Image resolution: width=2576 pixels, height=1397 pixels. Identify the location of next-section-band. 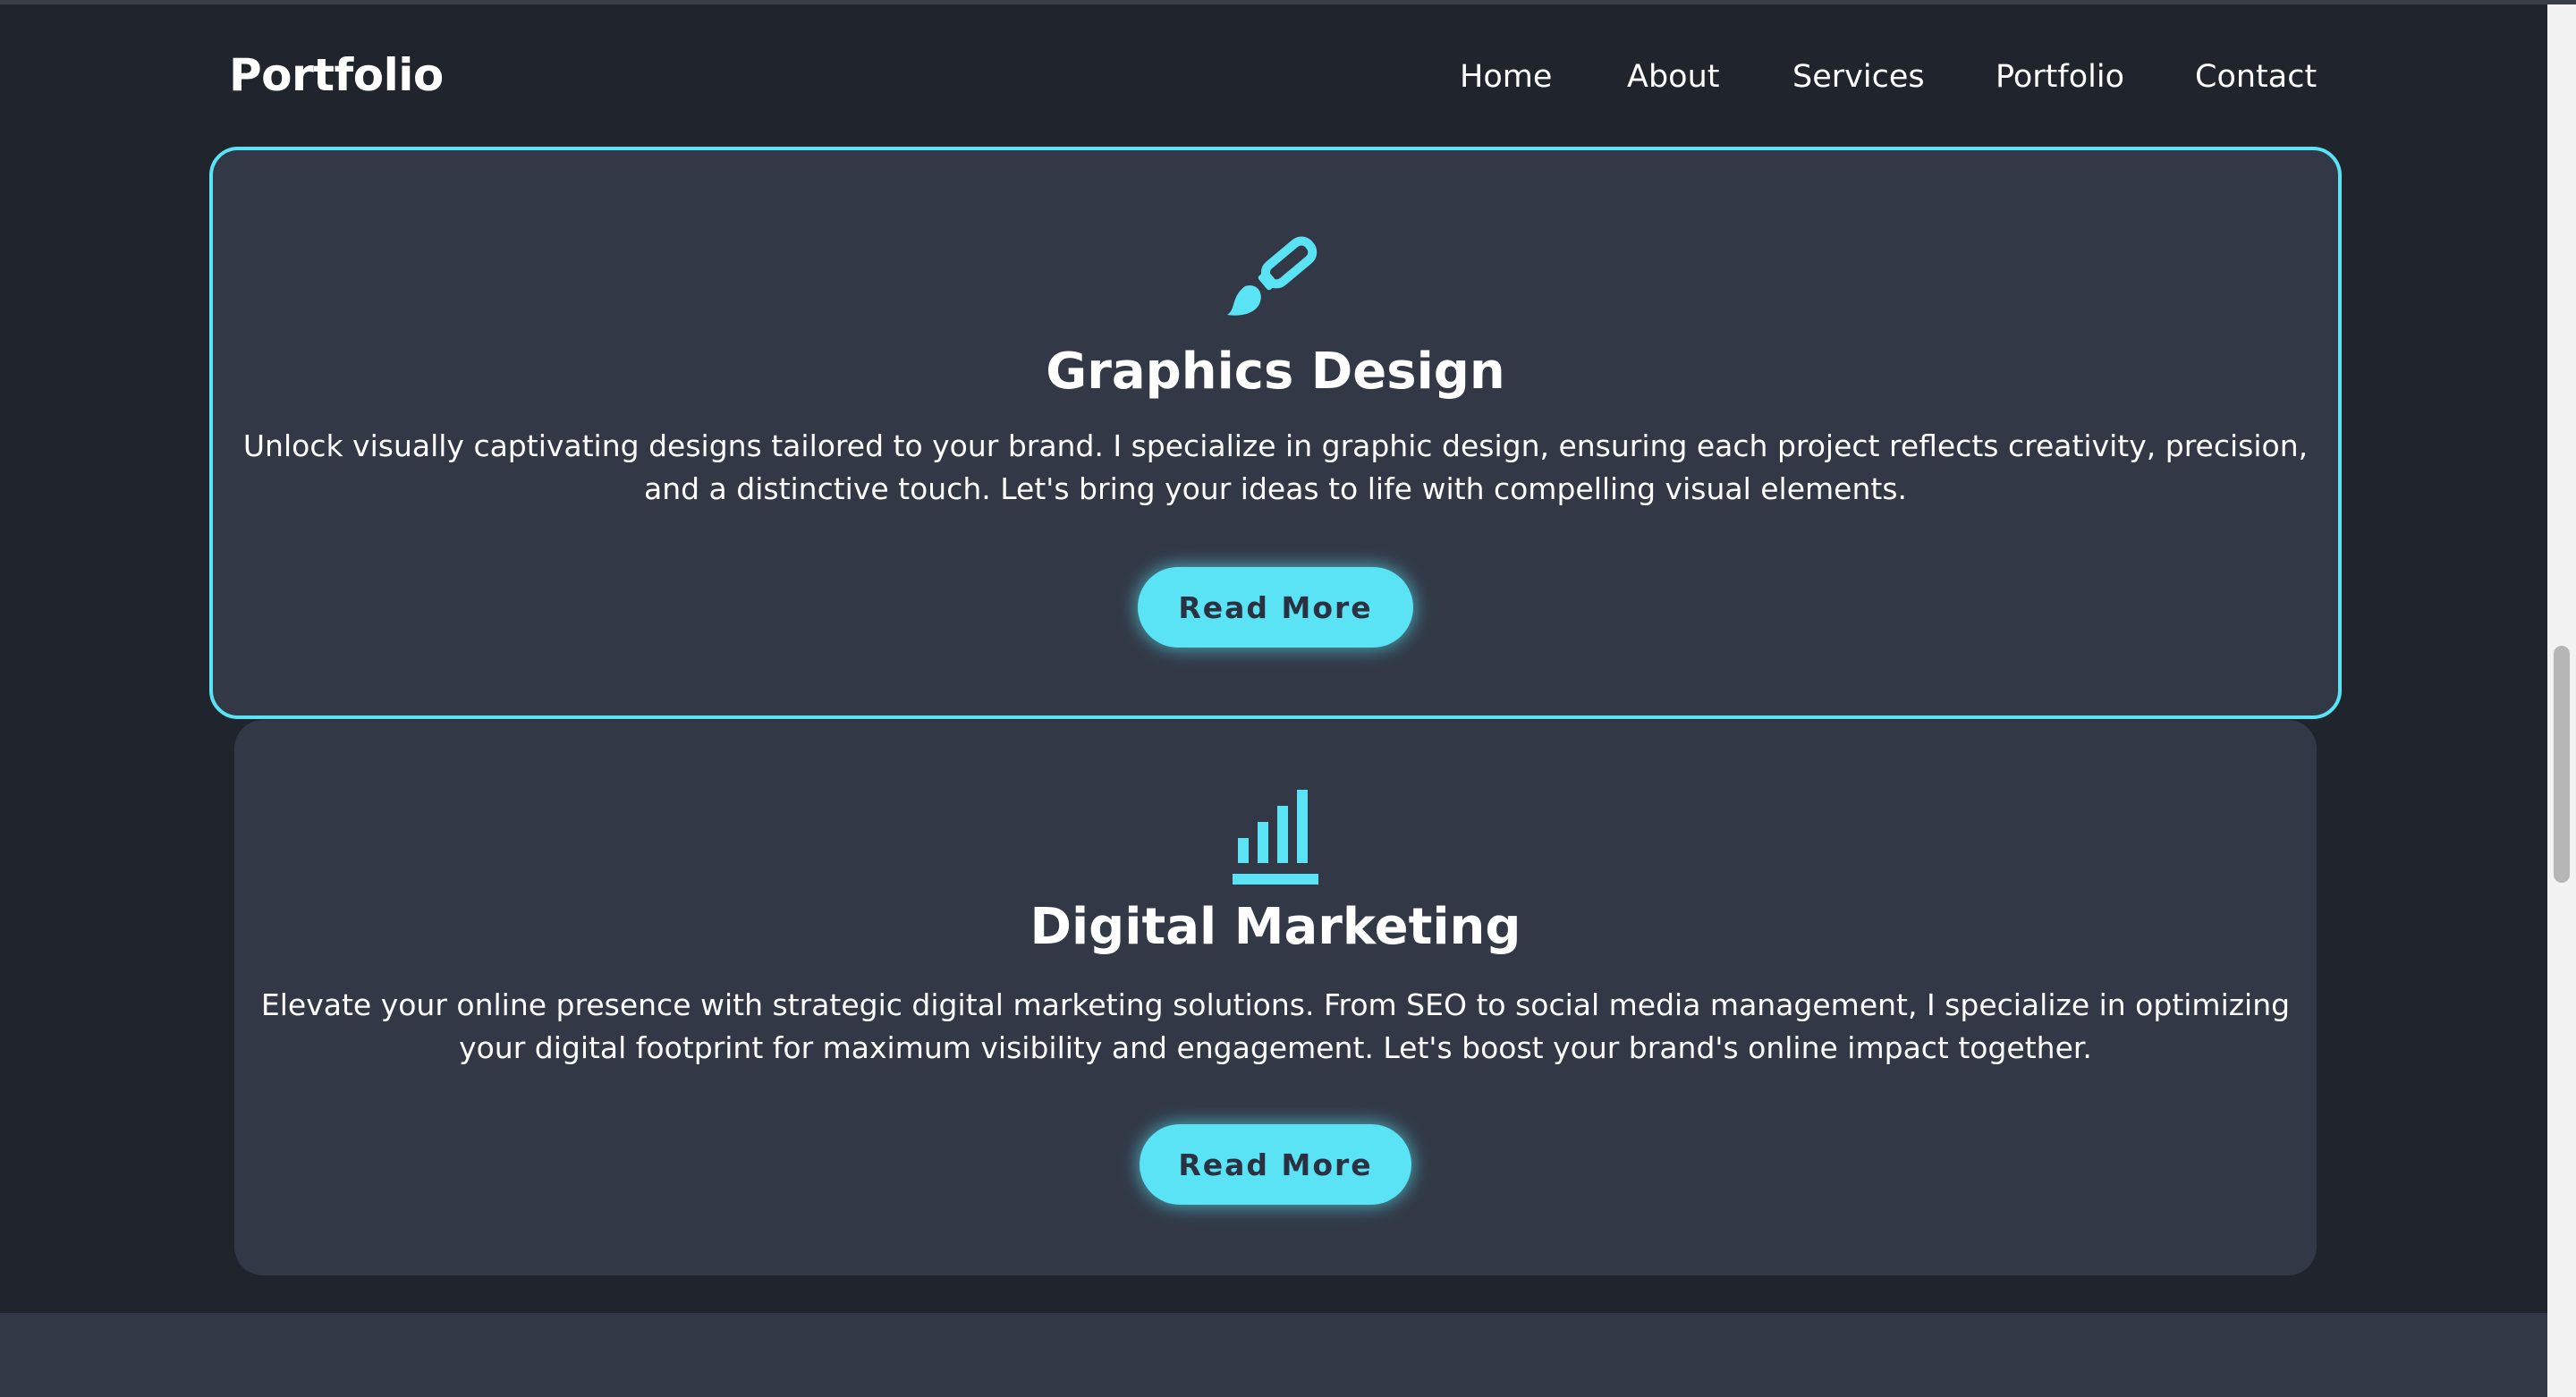
(1273, 1355).